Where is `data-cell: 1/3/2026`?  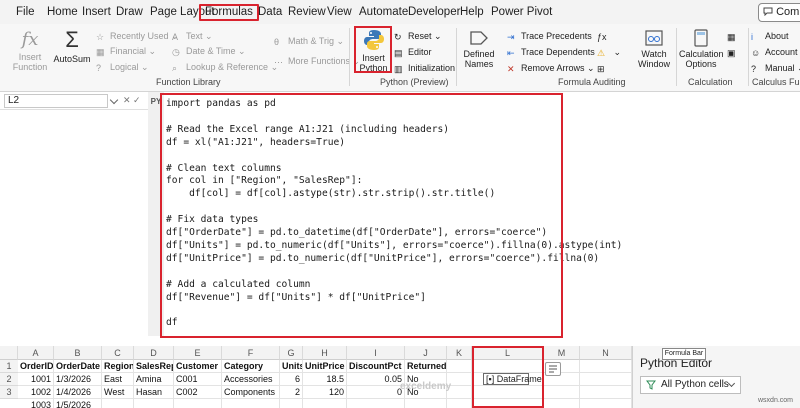
data-cell: 1/3/2026 is located at coordinates (78, 379).